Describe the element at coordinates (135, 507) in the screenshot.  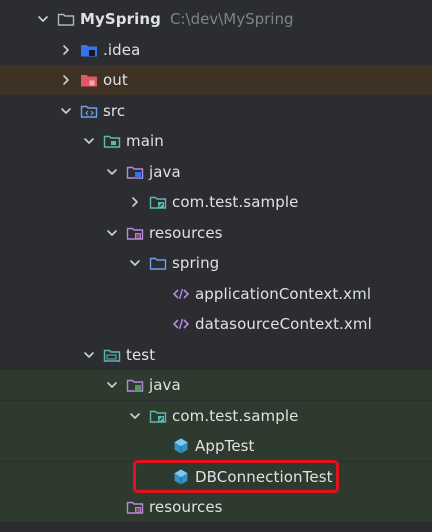
I see `test-resources-root-icon` at that location.